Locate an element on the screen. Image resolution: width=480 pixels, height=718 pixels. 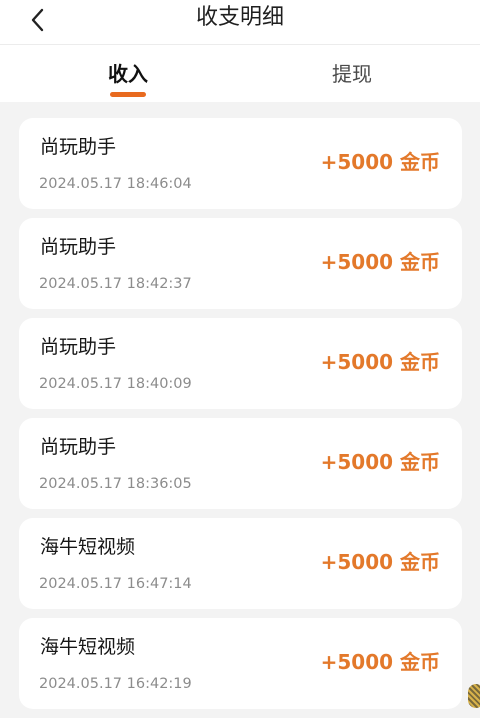
tab-income: 收入 is located at coordinates (128, 73).